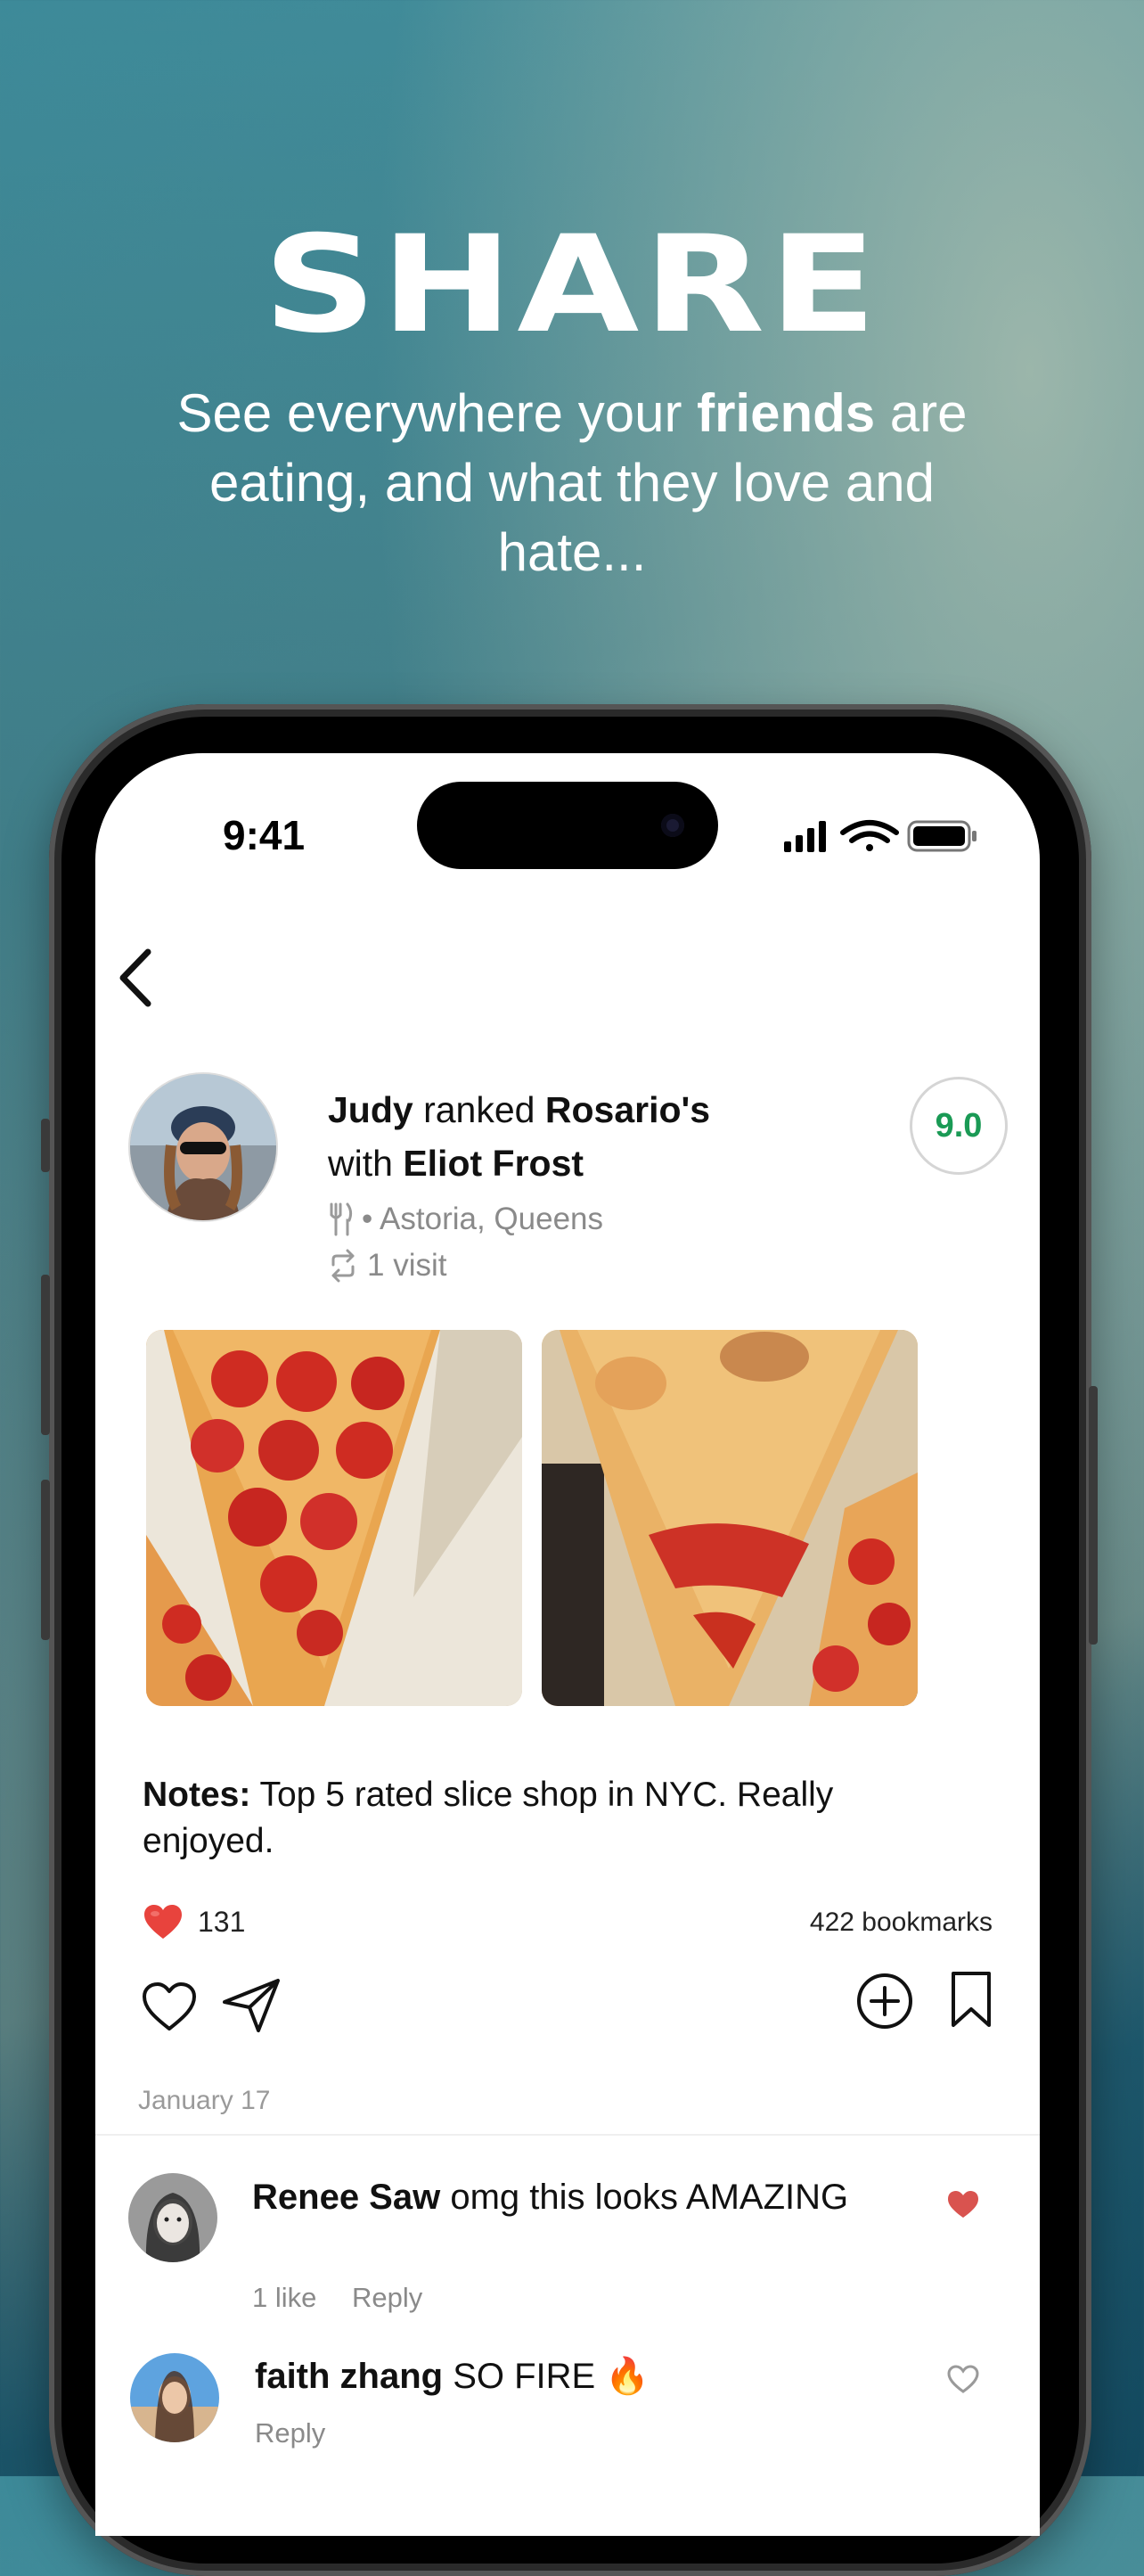  What do you see at coordinates (963, 2204) in the screenshot?
I see `comment-heart-filled-icon` at bounding box center [963, 2204].